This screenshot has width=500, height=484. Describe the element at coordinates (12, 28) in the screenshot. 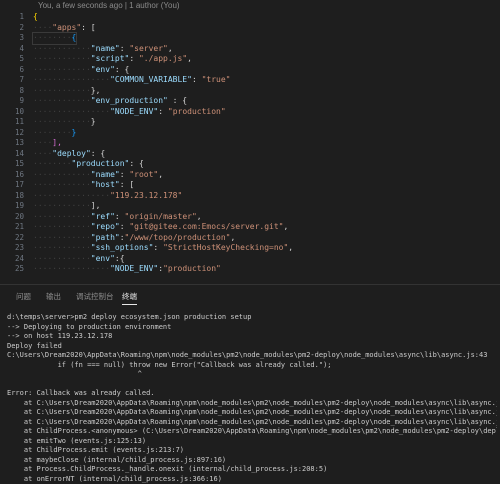

I see `line-number: 2` at that location.